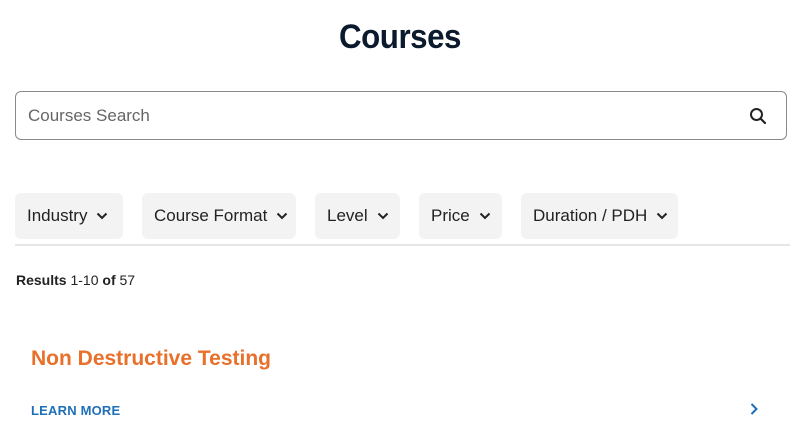 This screenshot has width=800, height=428. What do you see at coordinates (109, 280) in the screenshot?
I see `results-of: of` at bounding box center [109, 280].